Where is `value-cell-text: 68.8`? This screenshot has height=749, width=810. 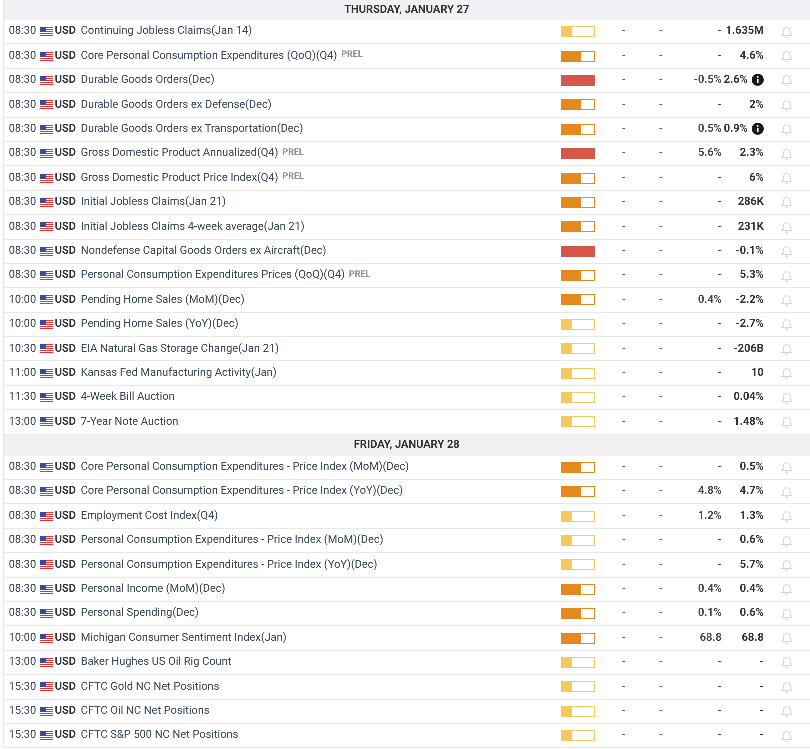
value-cell-text: 68.8 is located at coordinates (710, 638).